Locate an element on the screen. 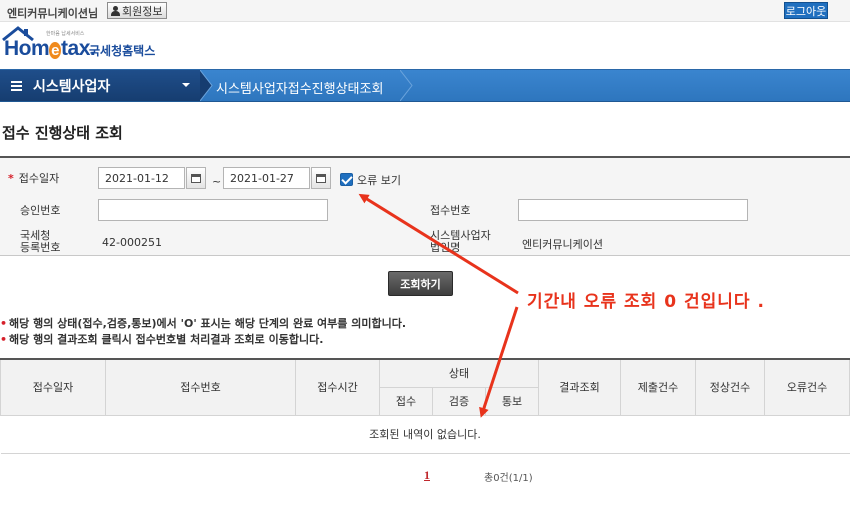  annotation-arrows is located at coordinates (438, 305).